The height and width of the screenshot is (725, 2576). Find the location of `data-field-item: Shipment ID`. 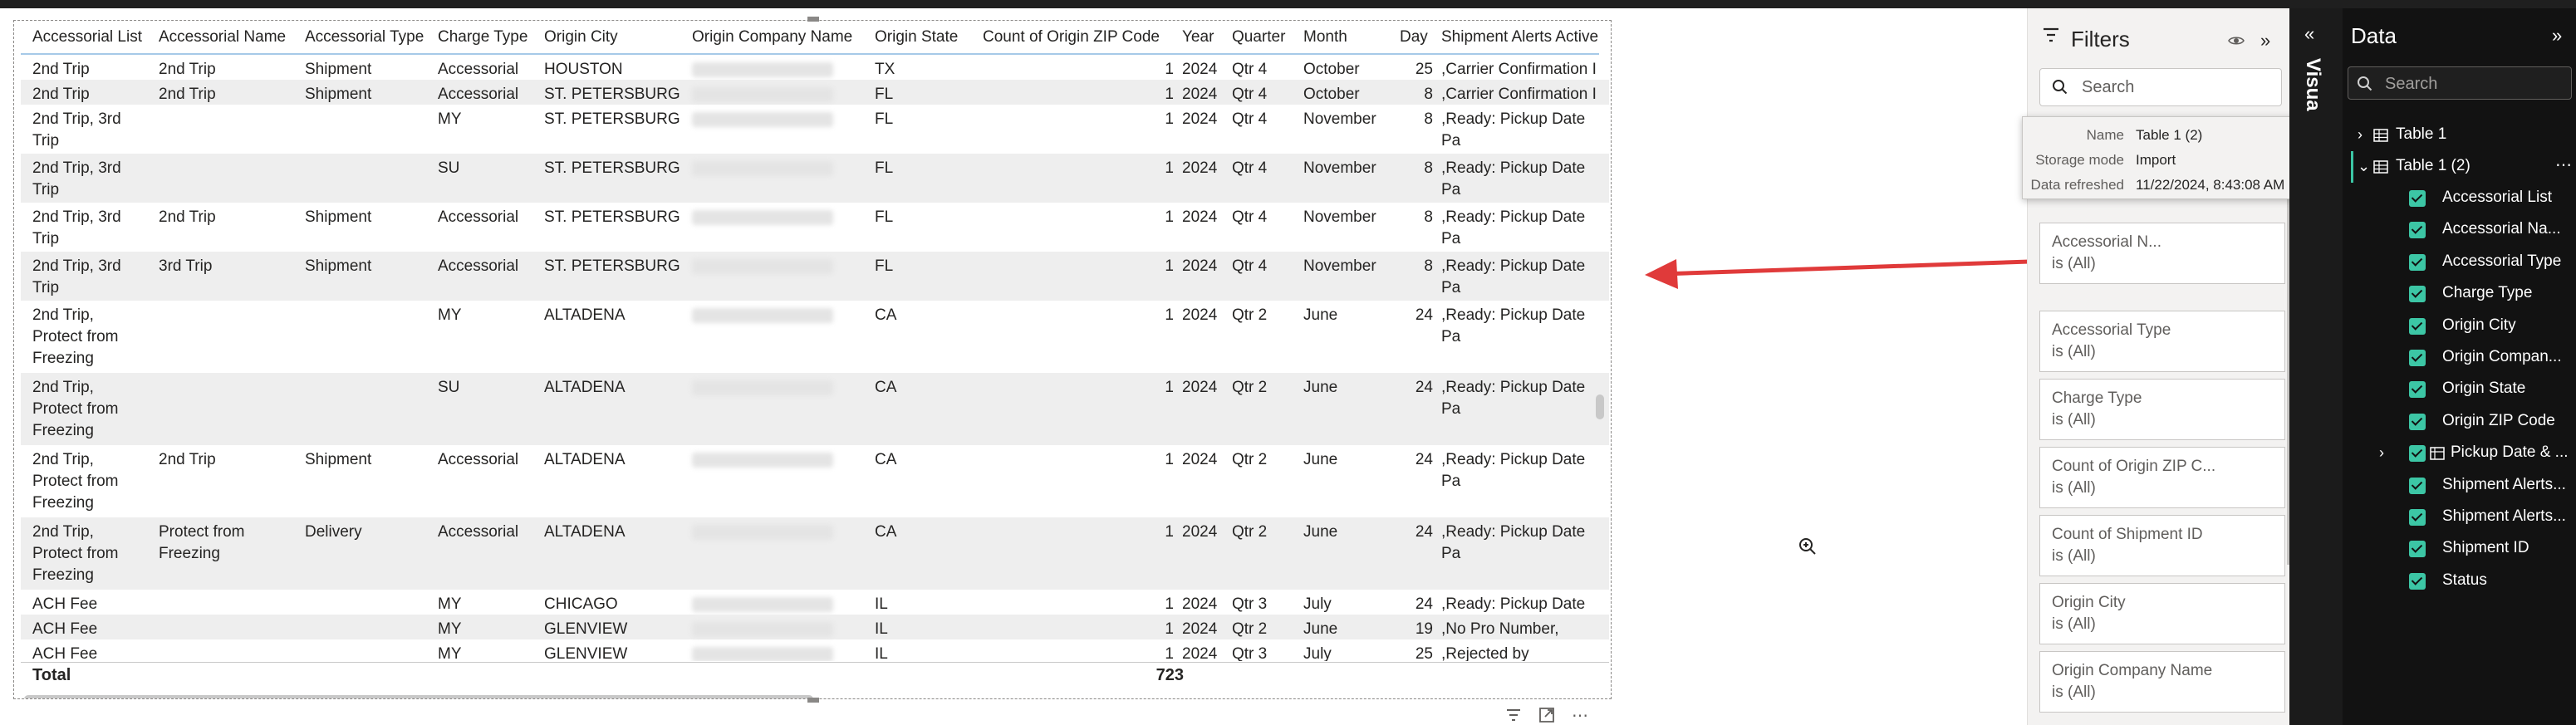

data-field-item: Shipment ID is located at coordinates (2459, 549).